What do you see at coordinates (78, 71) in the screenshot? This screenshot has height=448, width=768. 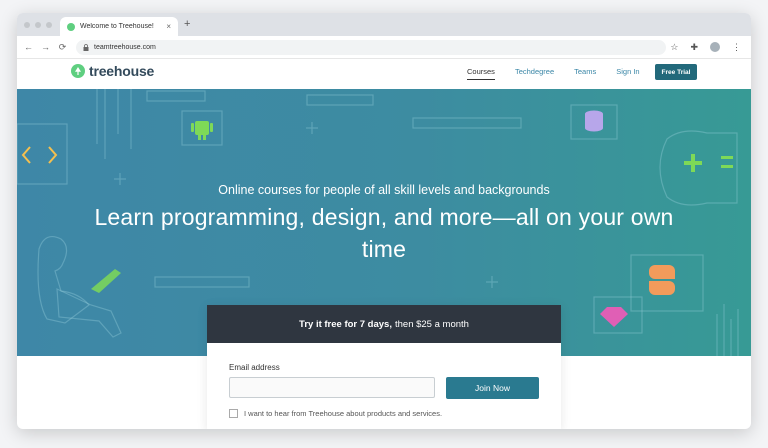 I see `treehouse-leaf-icon` at bounding box center [78, 71].